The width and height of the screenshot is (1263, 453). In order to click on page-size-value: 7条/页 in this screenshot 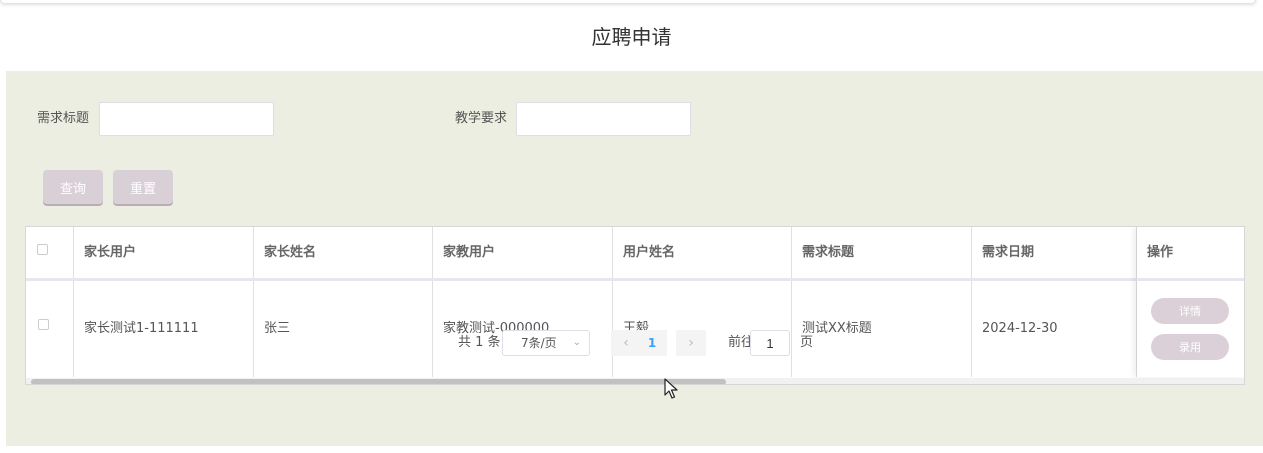, I will do `click(539, 343)`.